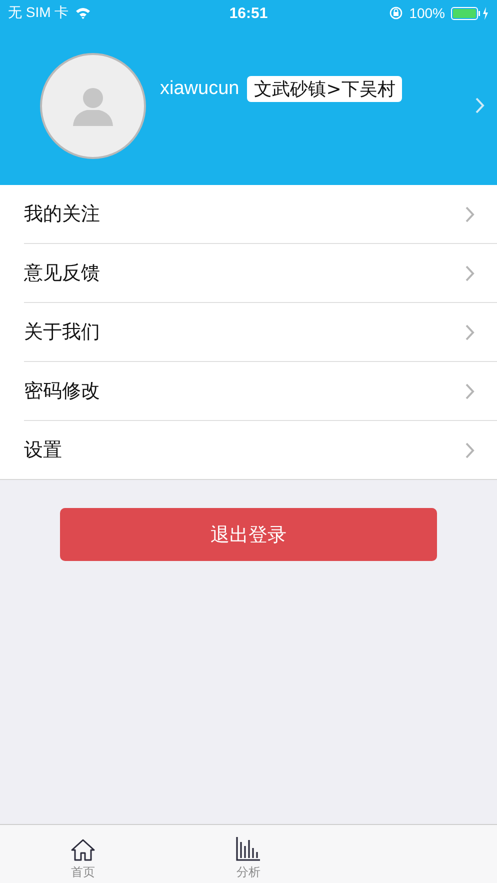  What do you see at coordinates (248, 849) in the screenshot?
I see `bar-chart-icon` at bounding box center [248, 849].